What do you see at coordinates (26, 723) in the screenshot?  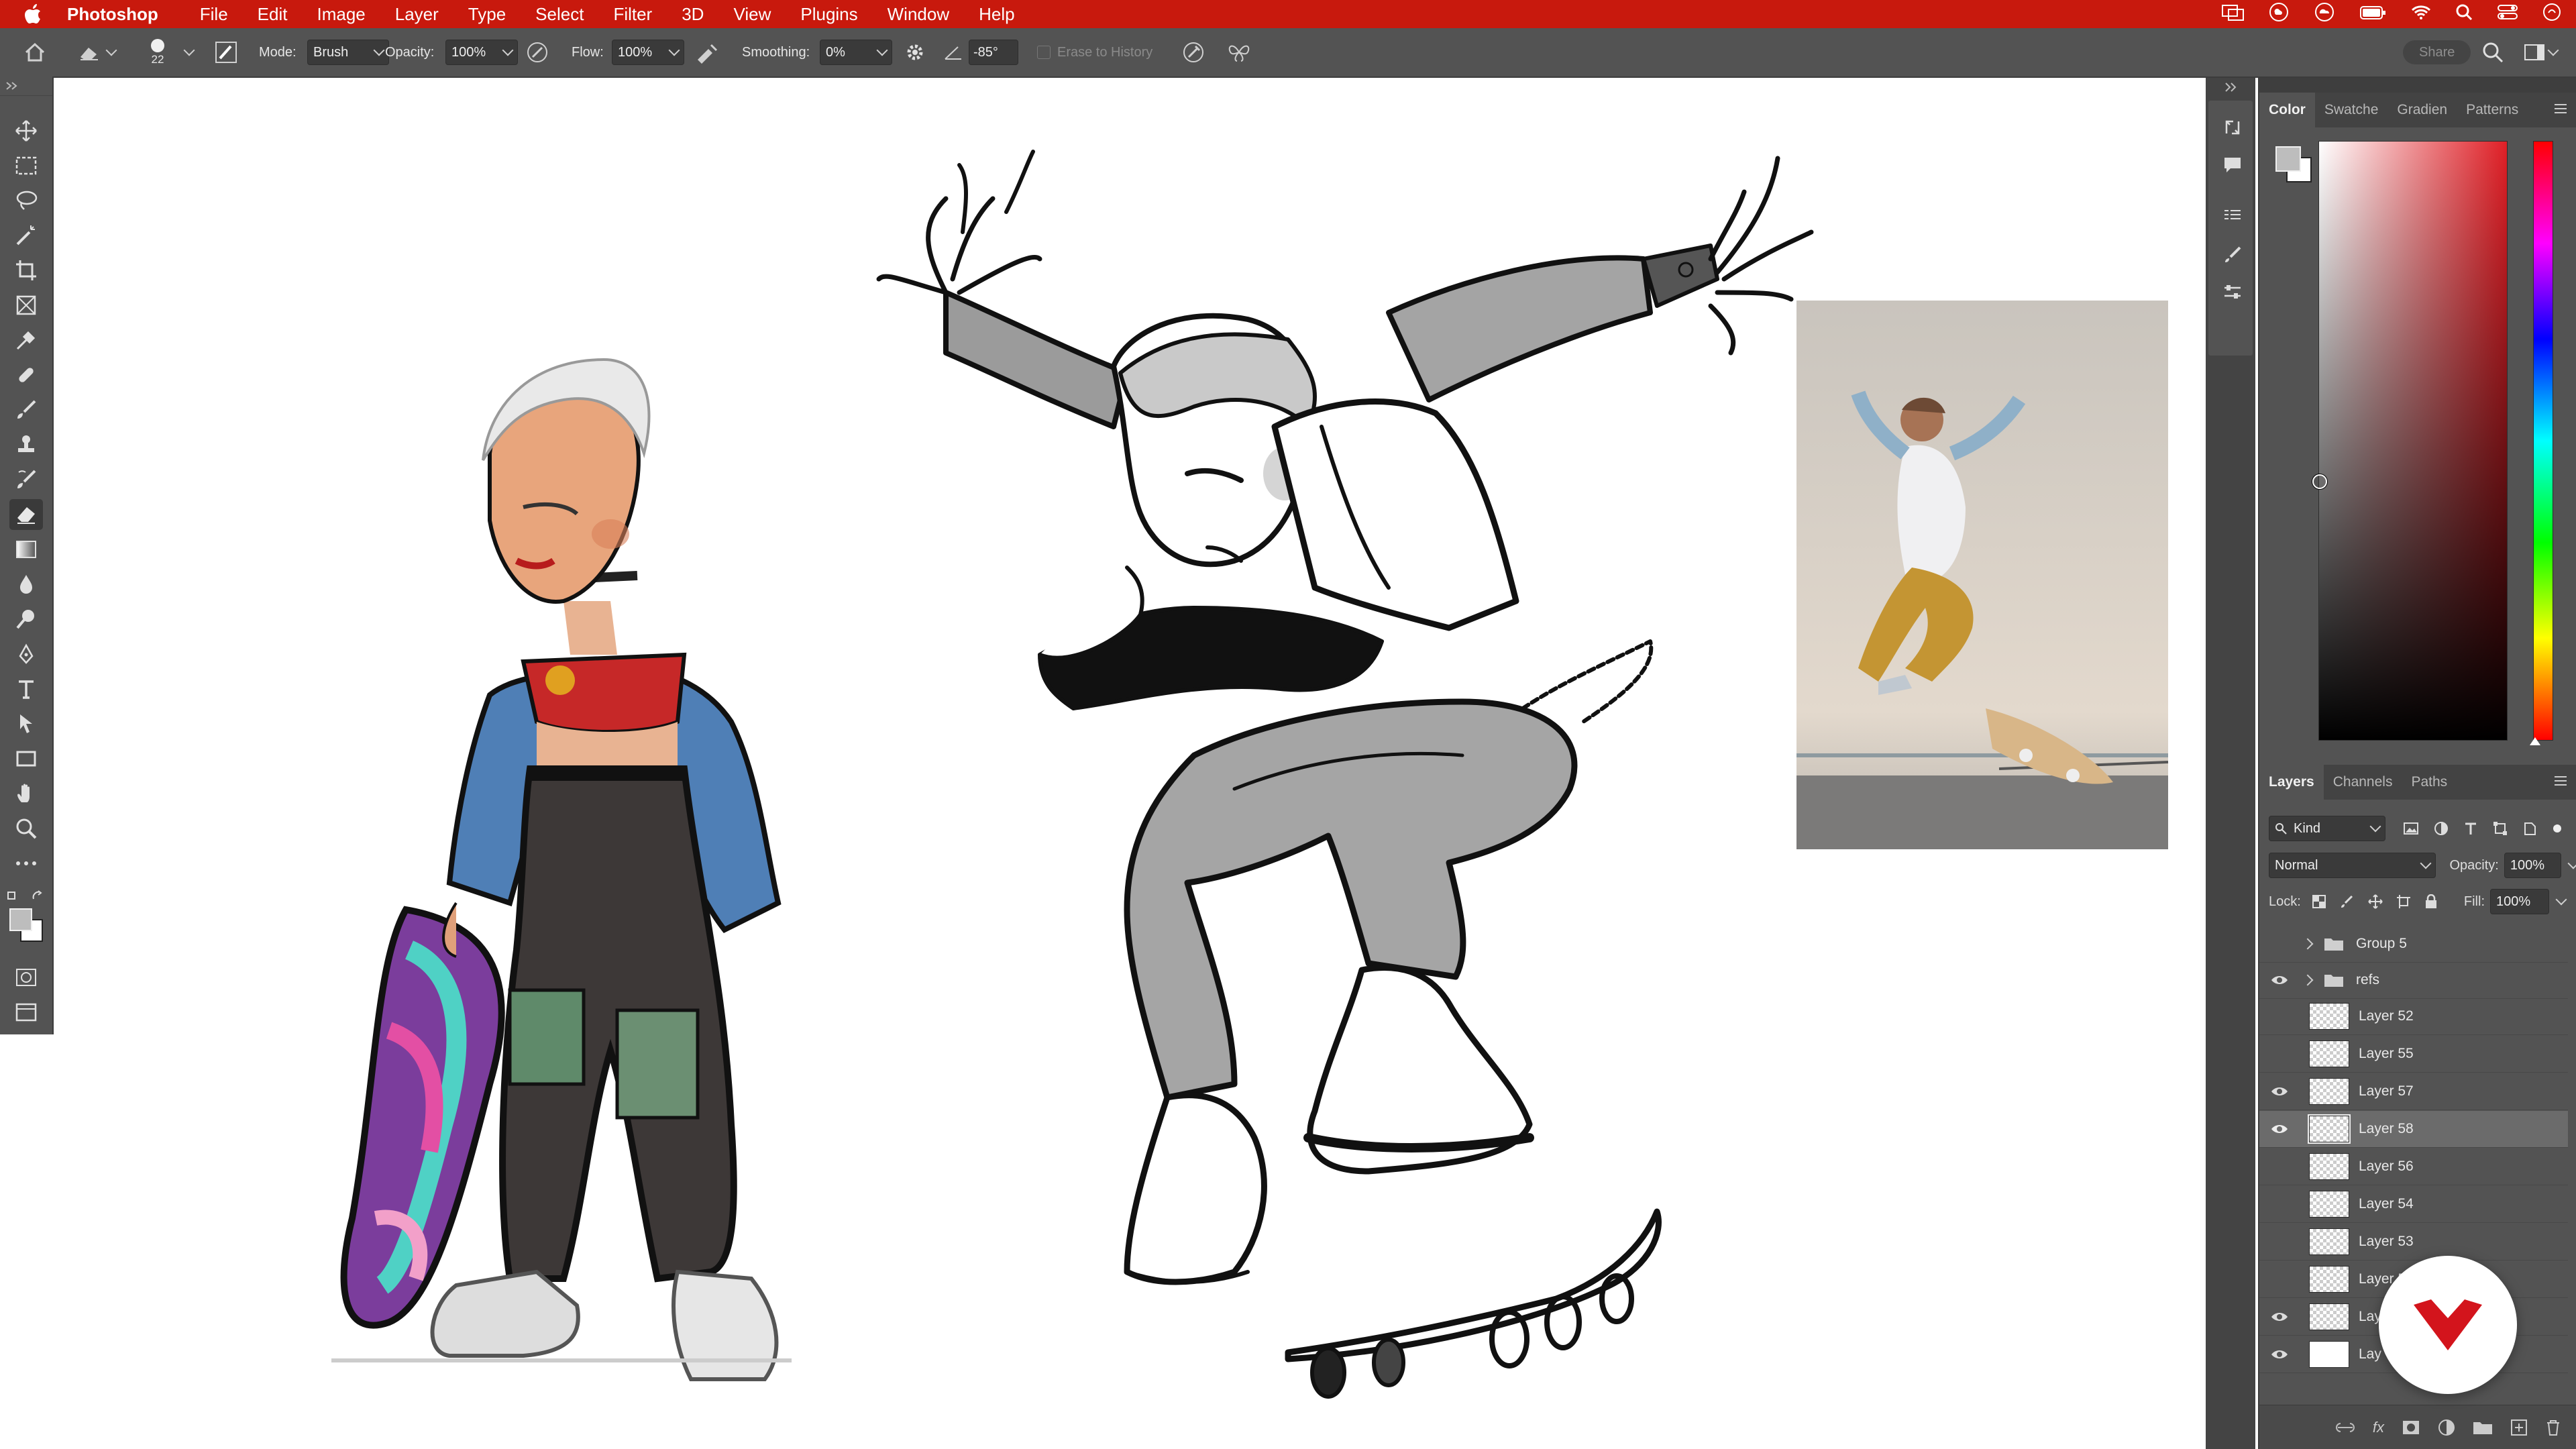 I see `path-selection-tool-icon` at bounding box center [26, 723].